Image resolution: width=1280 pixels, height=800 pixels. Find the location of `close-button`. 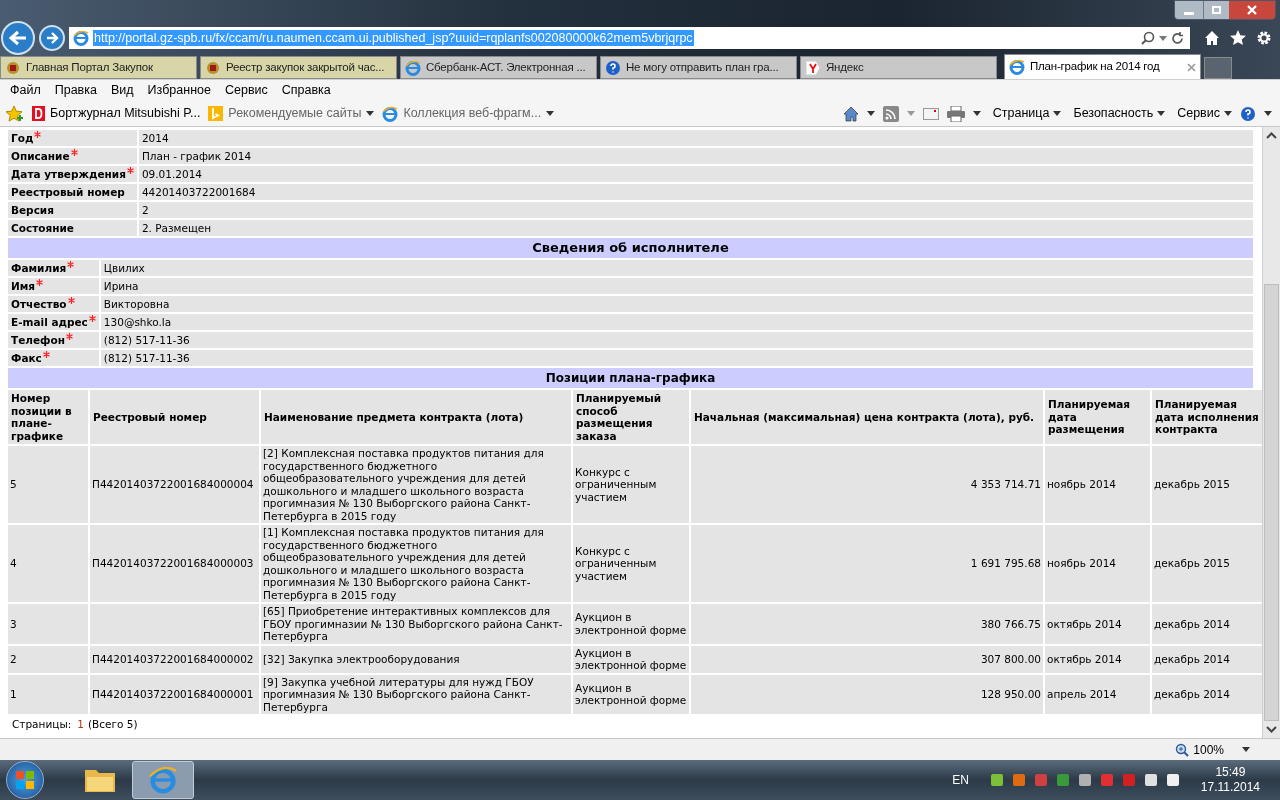

close-button is located at coordinates (1252, 10).